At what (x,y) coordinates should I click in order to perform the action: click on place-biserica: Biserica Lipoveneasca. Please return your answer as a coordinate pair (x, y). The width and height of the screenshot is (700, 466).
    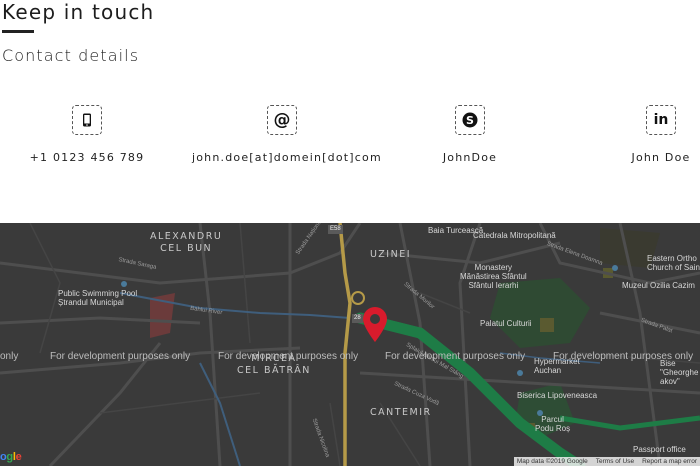
    Looking at the image, I should click on (557, 395).